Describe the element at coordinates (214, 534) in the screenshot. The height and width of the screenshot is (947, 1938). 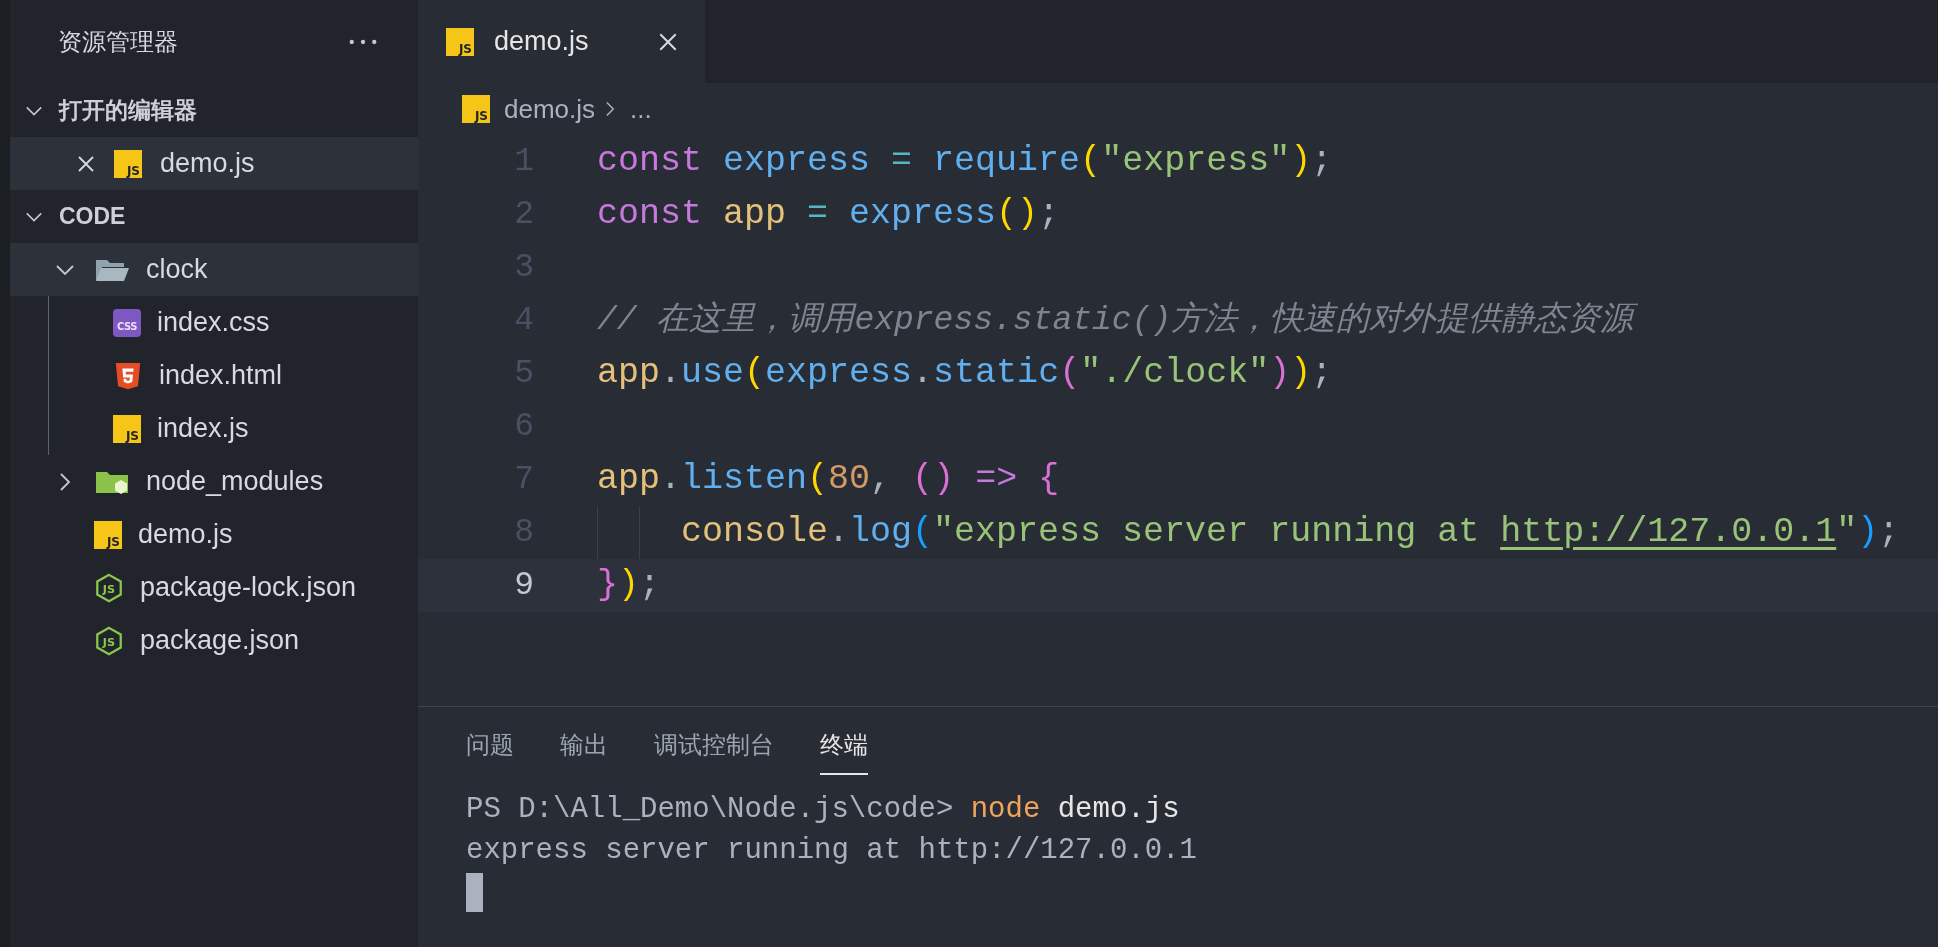
I see `tree-item: JS demo.js` at that location.